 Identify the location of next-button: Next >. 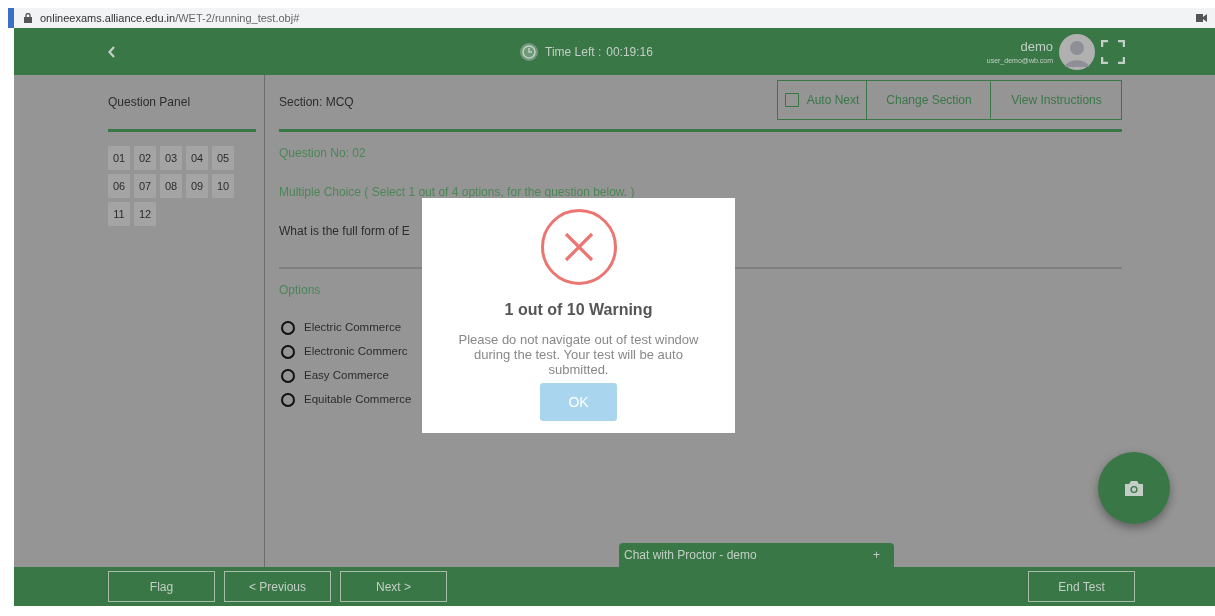
(393, 586).